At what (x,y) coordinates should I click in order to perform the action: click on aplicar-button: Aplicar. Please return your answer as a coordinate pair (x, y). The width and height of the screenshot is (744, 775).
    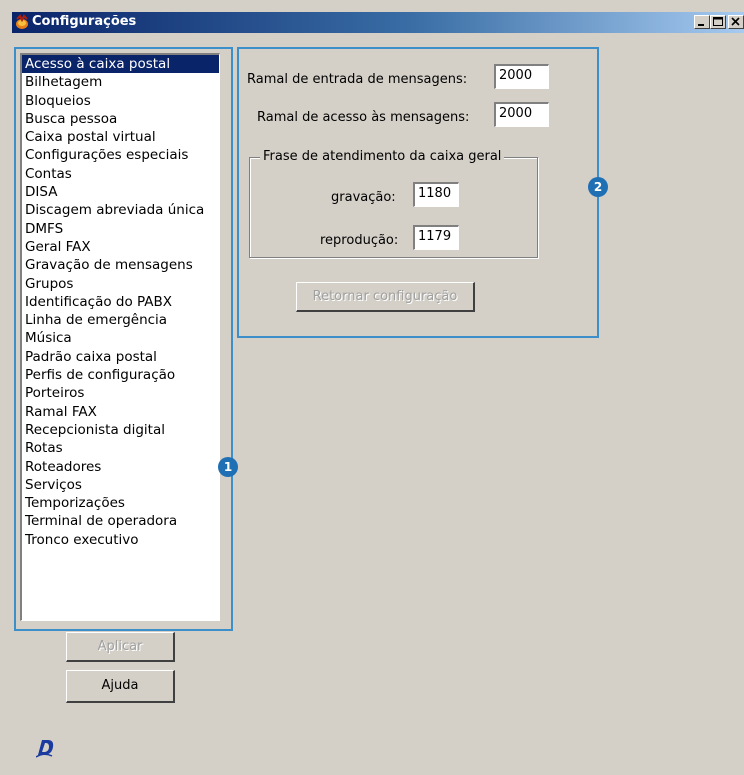
    Looking at the image, I should click on (120, 647).